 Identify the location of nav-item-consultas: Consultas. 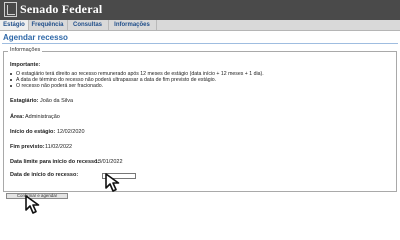
(88, 25).